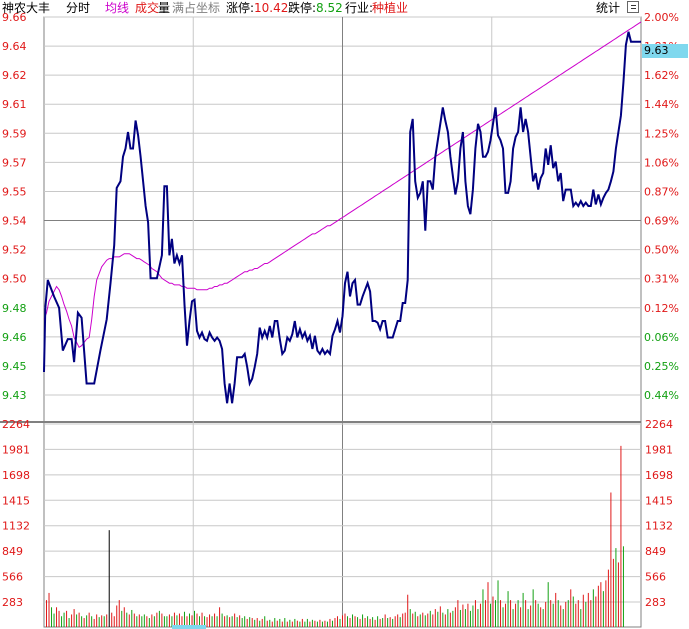 The width and height of the screenshot is (689, 629). Describe the element at coordinates (661, 337) in the screenshot. I see `percent-tick-label: 0.06%` at that location.